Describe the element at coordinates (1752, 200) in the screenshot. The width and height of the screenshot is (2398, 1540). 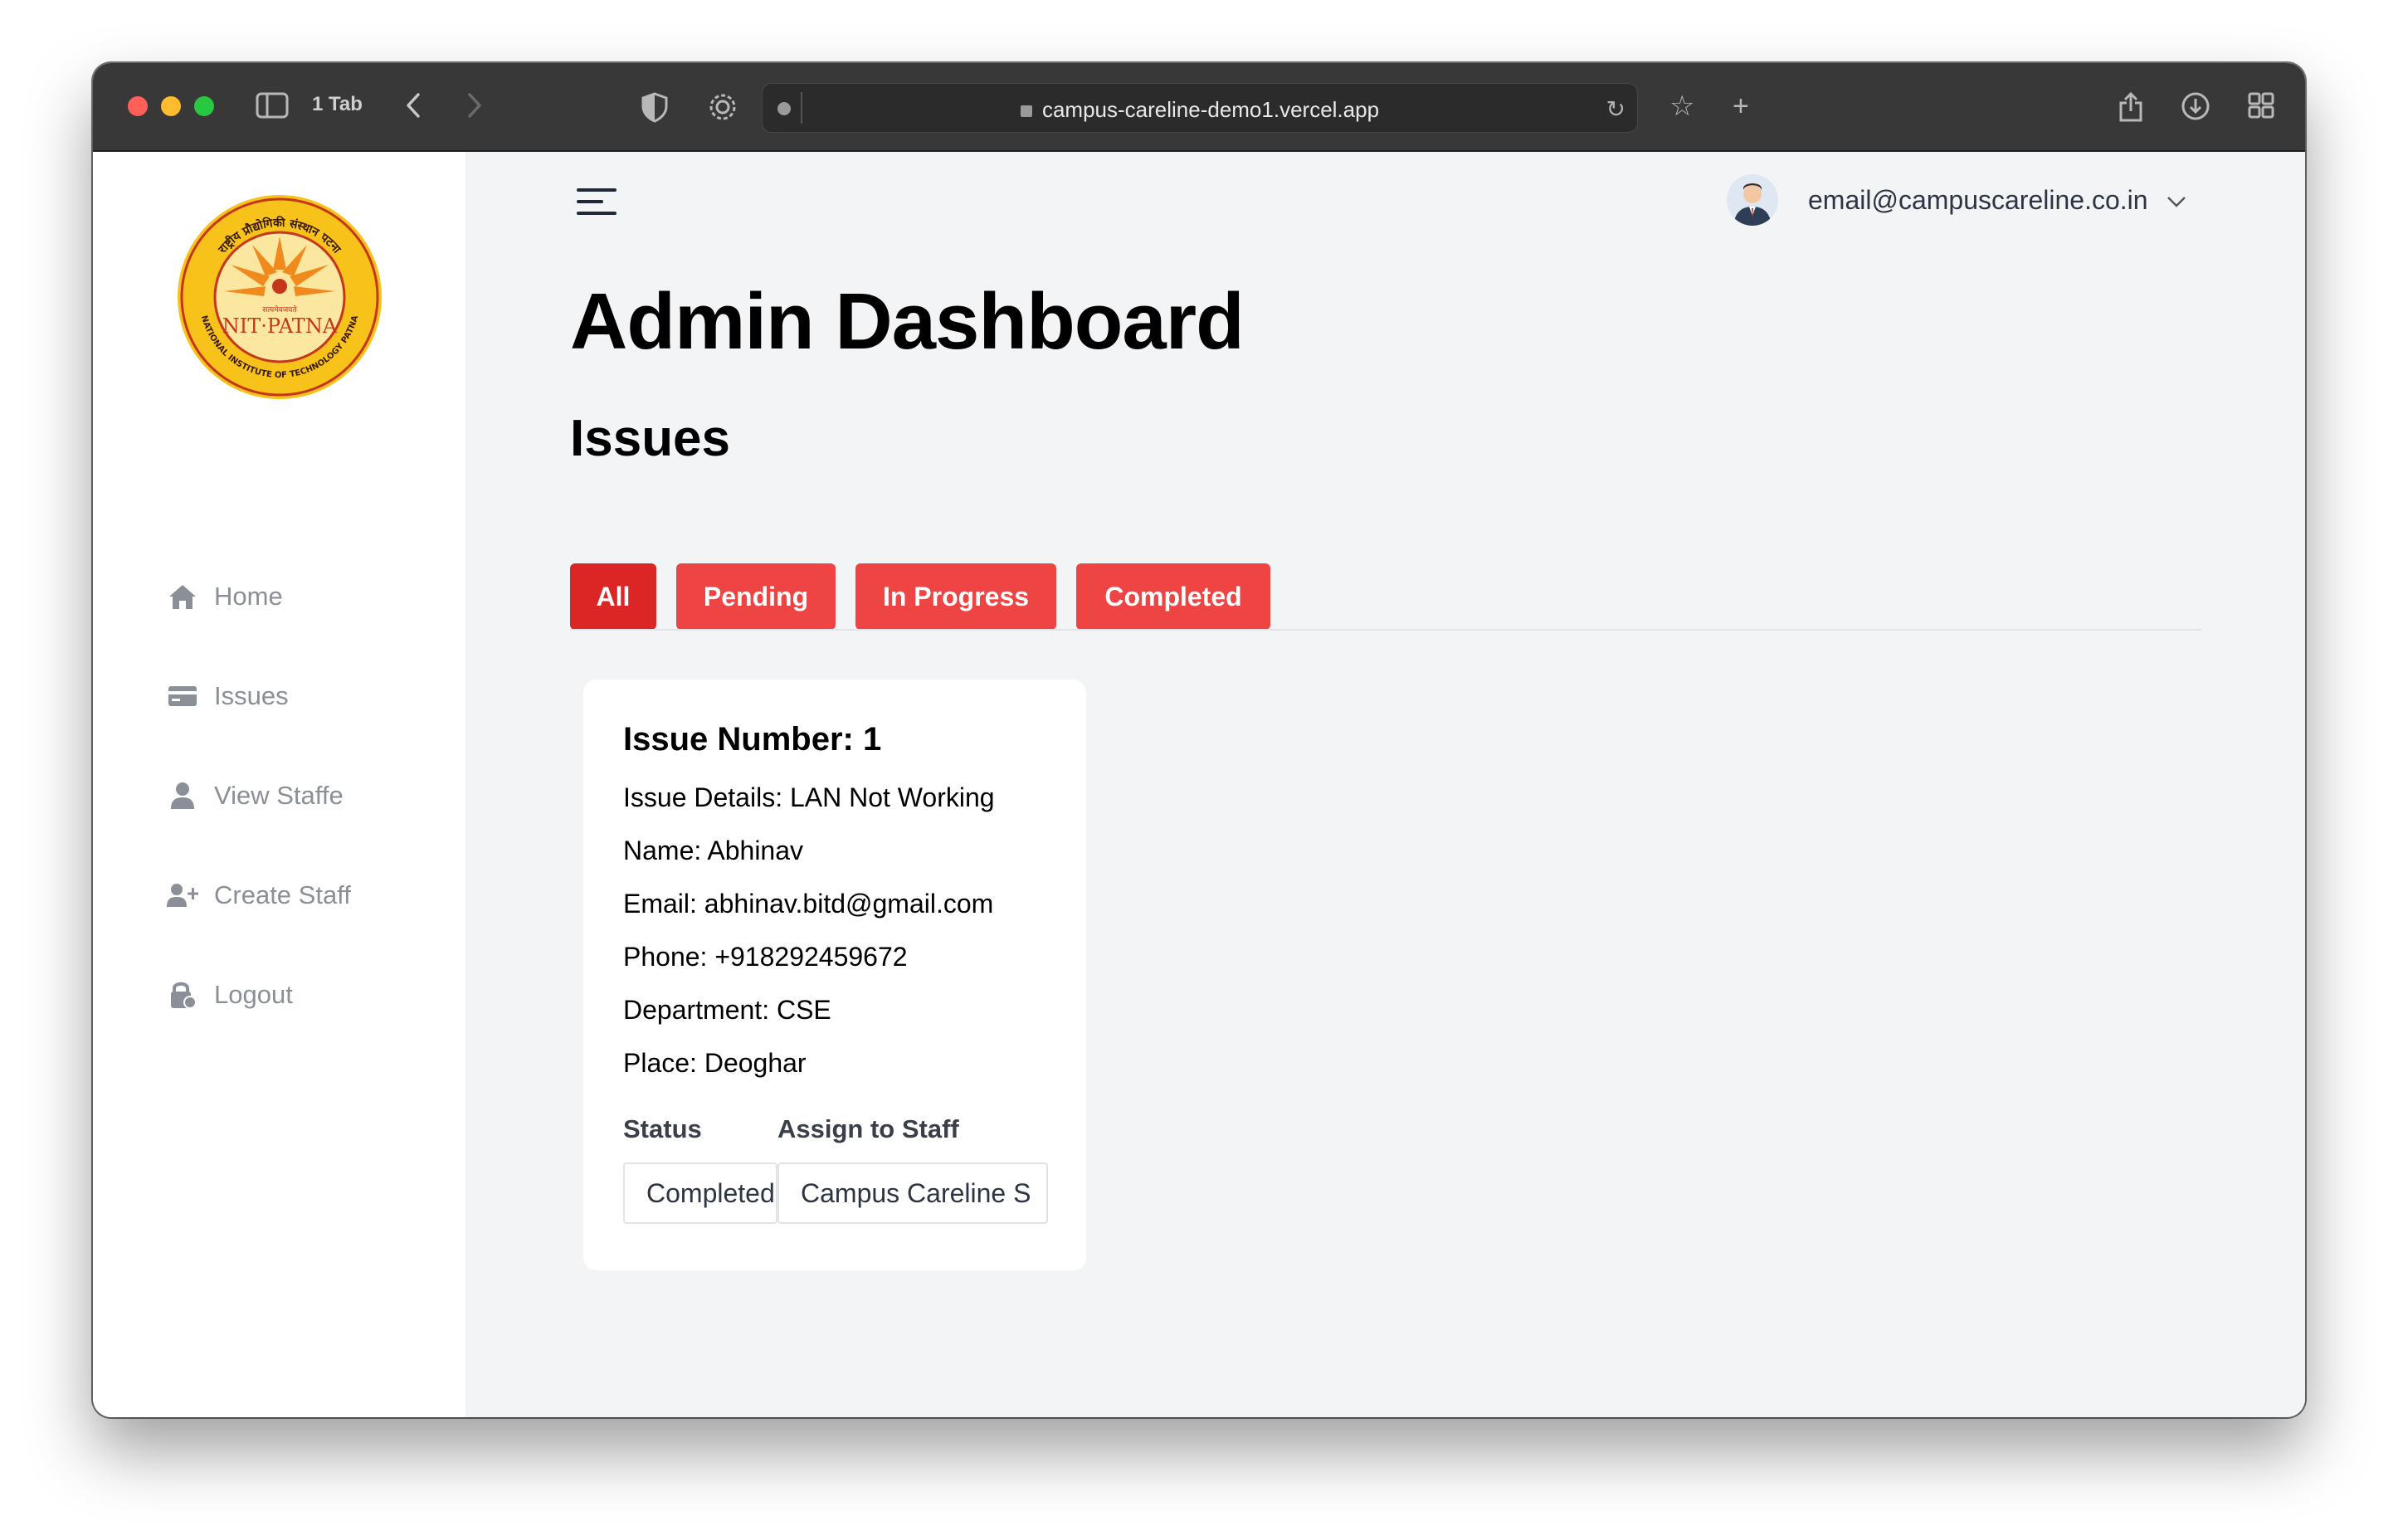
I see `avatar` at that location.